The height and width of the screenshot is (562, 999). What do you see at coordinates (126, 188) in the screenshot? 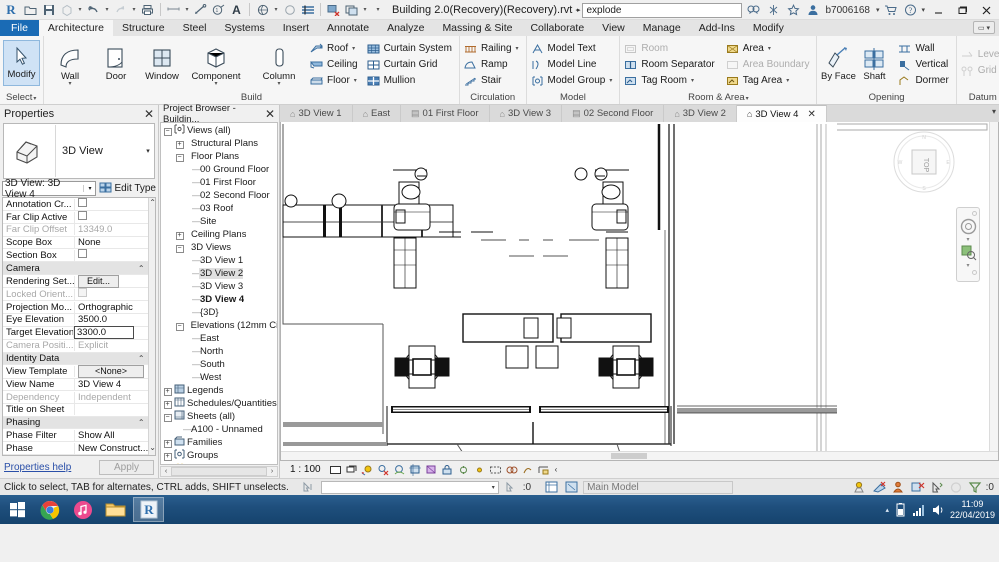
I see `edit-type-button: Edit Type` at bounding box center [126, 188].